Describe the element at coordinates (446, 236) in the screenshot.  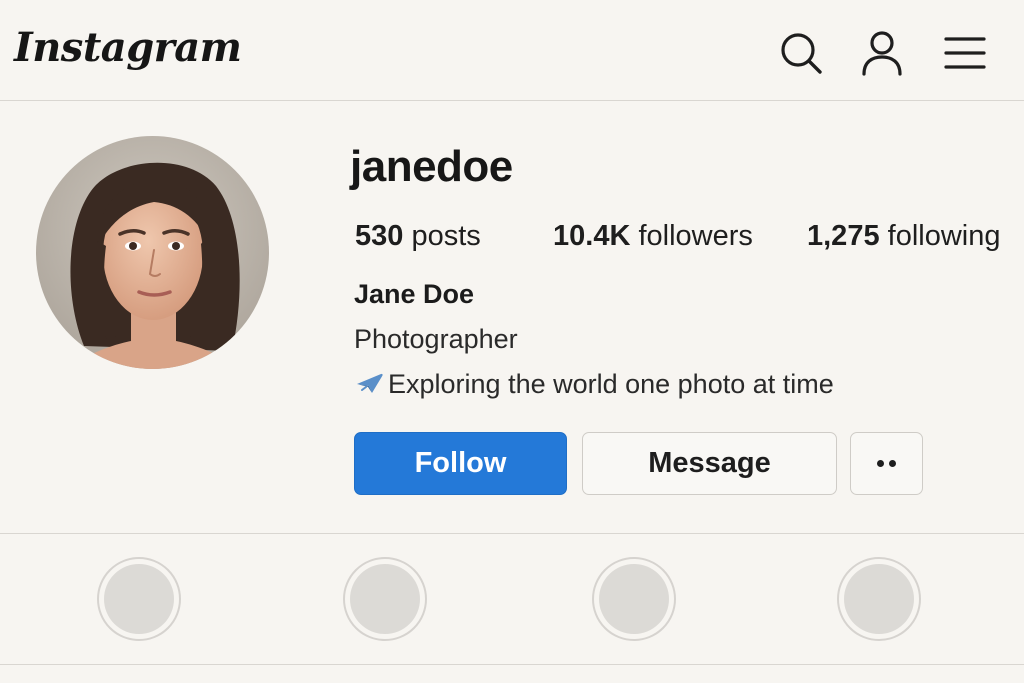
I see `posts-label: posts` at that location.